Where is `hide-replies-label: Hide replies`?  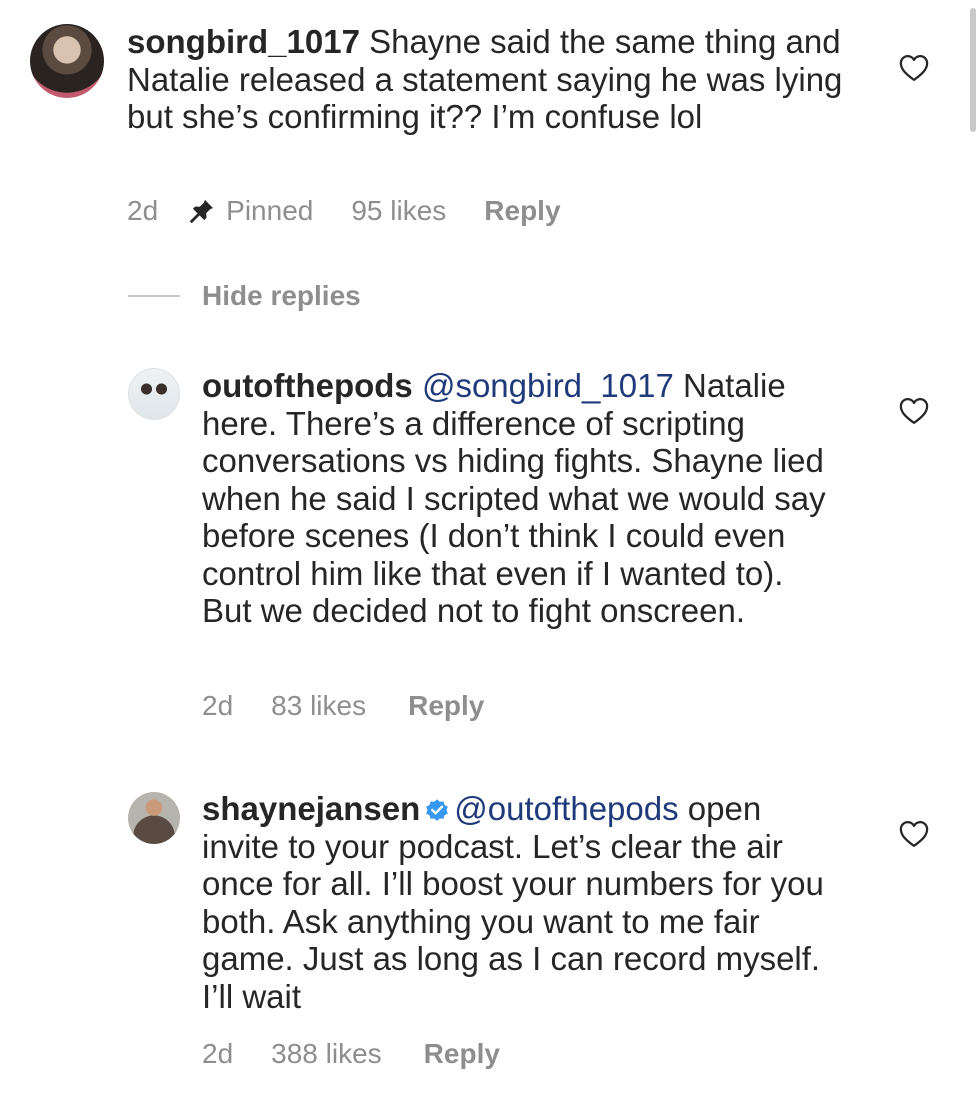
hide-replies-label: Hide replies is located at coordinates (281, 295).